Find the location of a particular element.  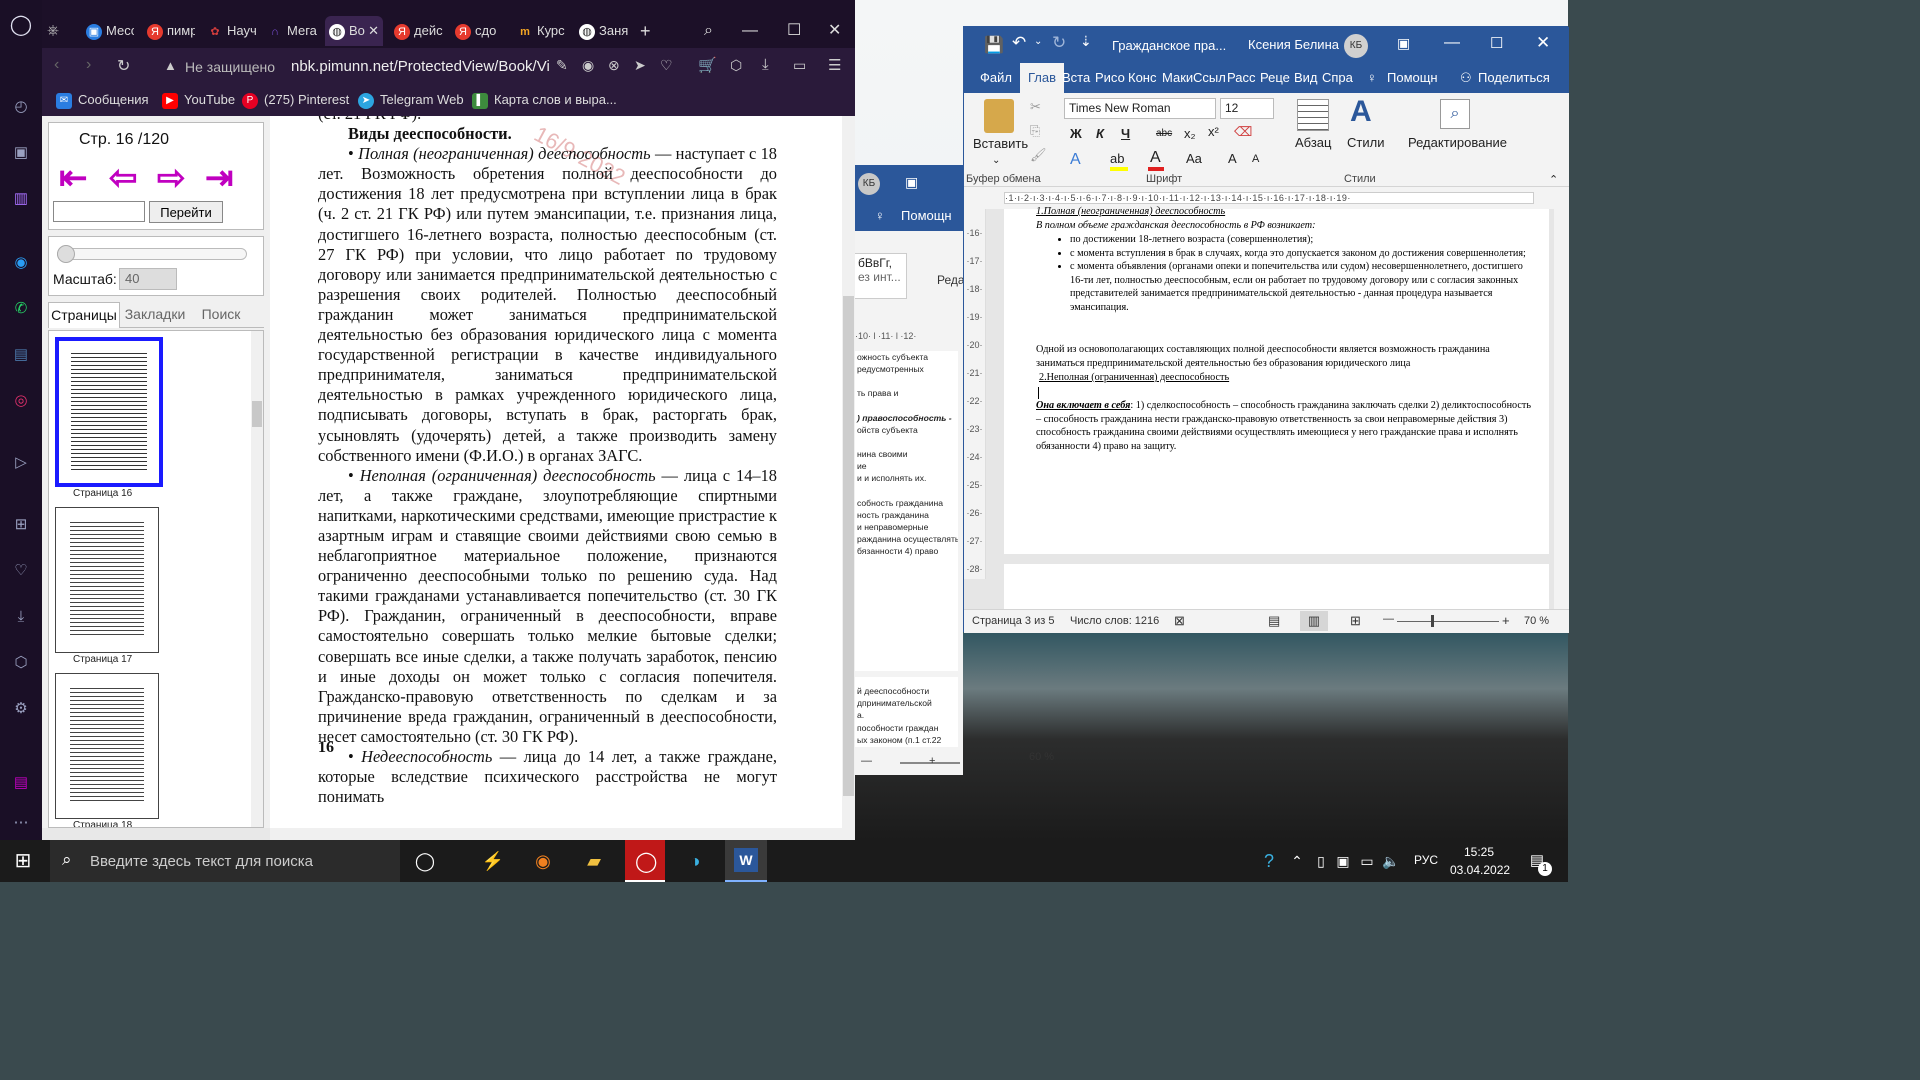

task-view-icon: ◯ is located at coordinates (425, 861).